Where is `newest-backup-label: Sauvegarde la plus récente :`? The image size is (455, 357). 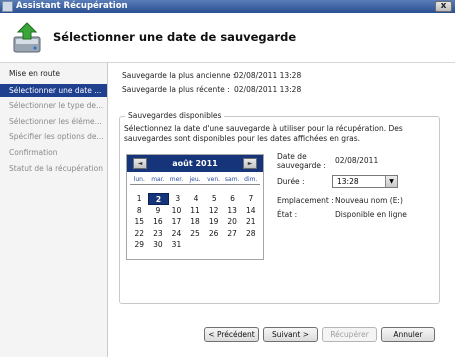 newest-backup-label: Sauvegarde la plus récente : is located at coordinates (176, 89).